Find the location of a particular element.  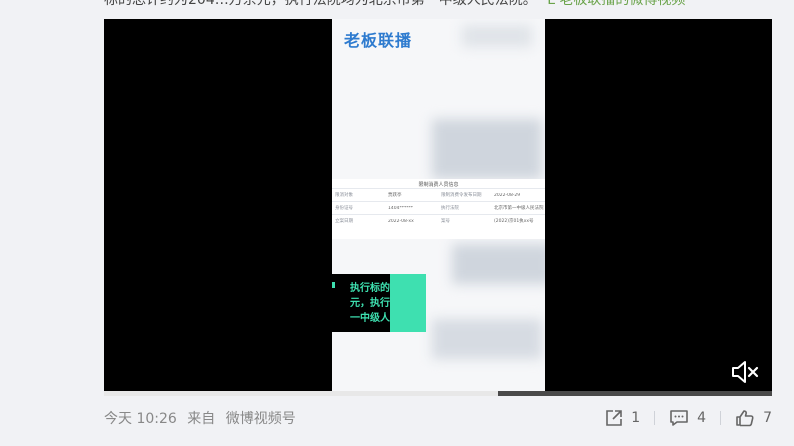

document-row: 限消对象 贾跃亭 限制消费令发布日期 2022-08-29 is located at coordinates (438, 194).